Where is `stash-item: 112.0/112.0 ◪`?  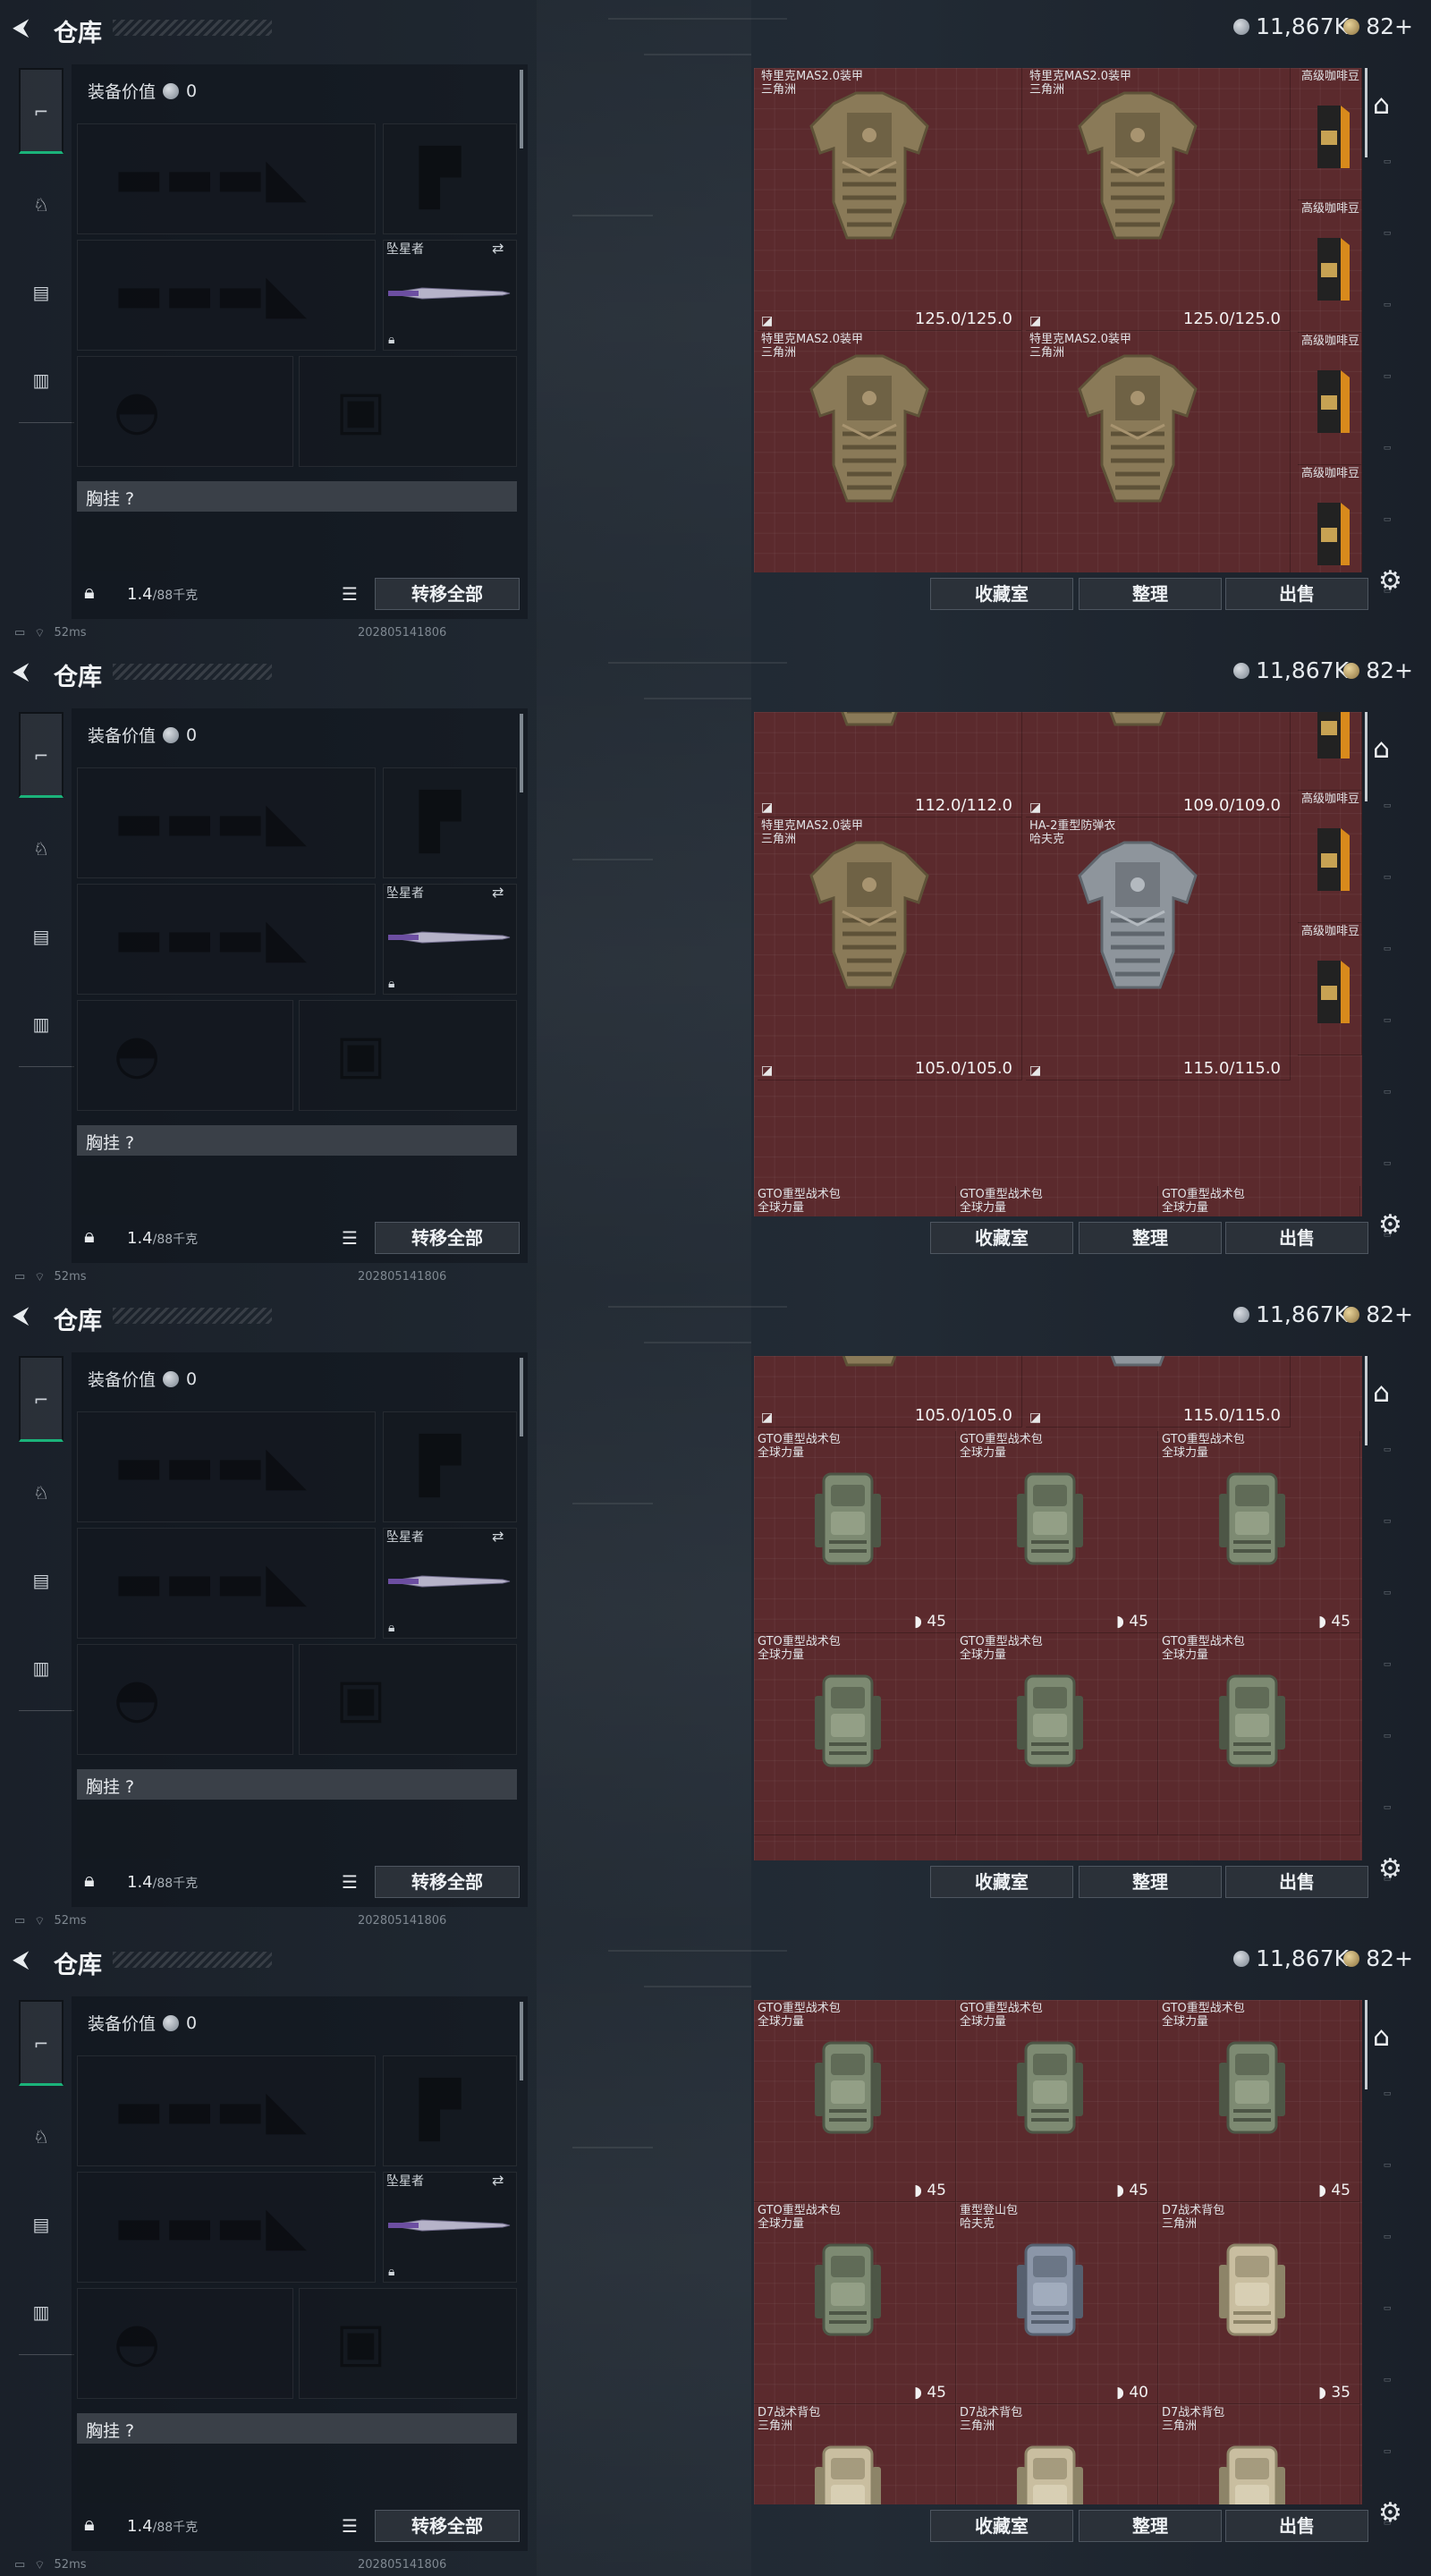
stash-item: 112.0/112.0 ◪ is located at coordinates (890, 765).